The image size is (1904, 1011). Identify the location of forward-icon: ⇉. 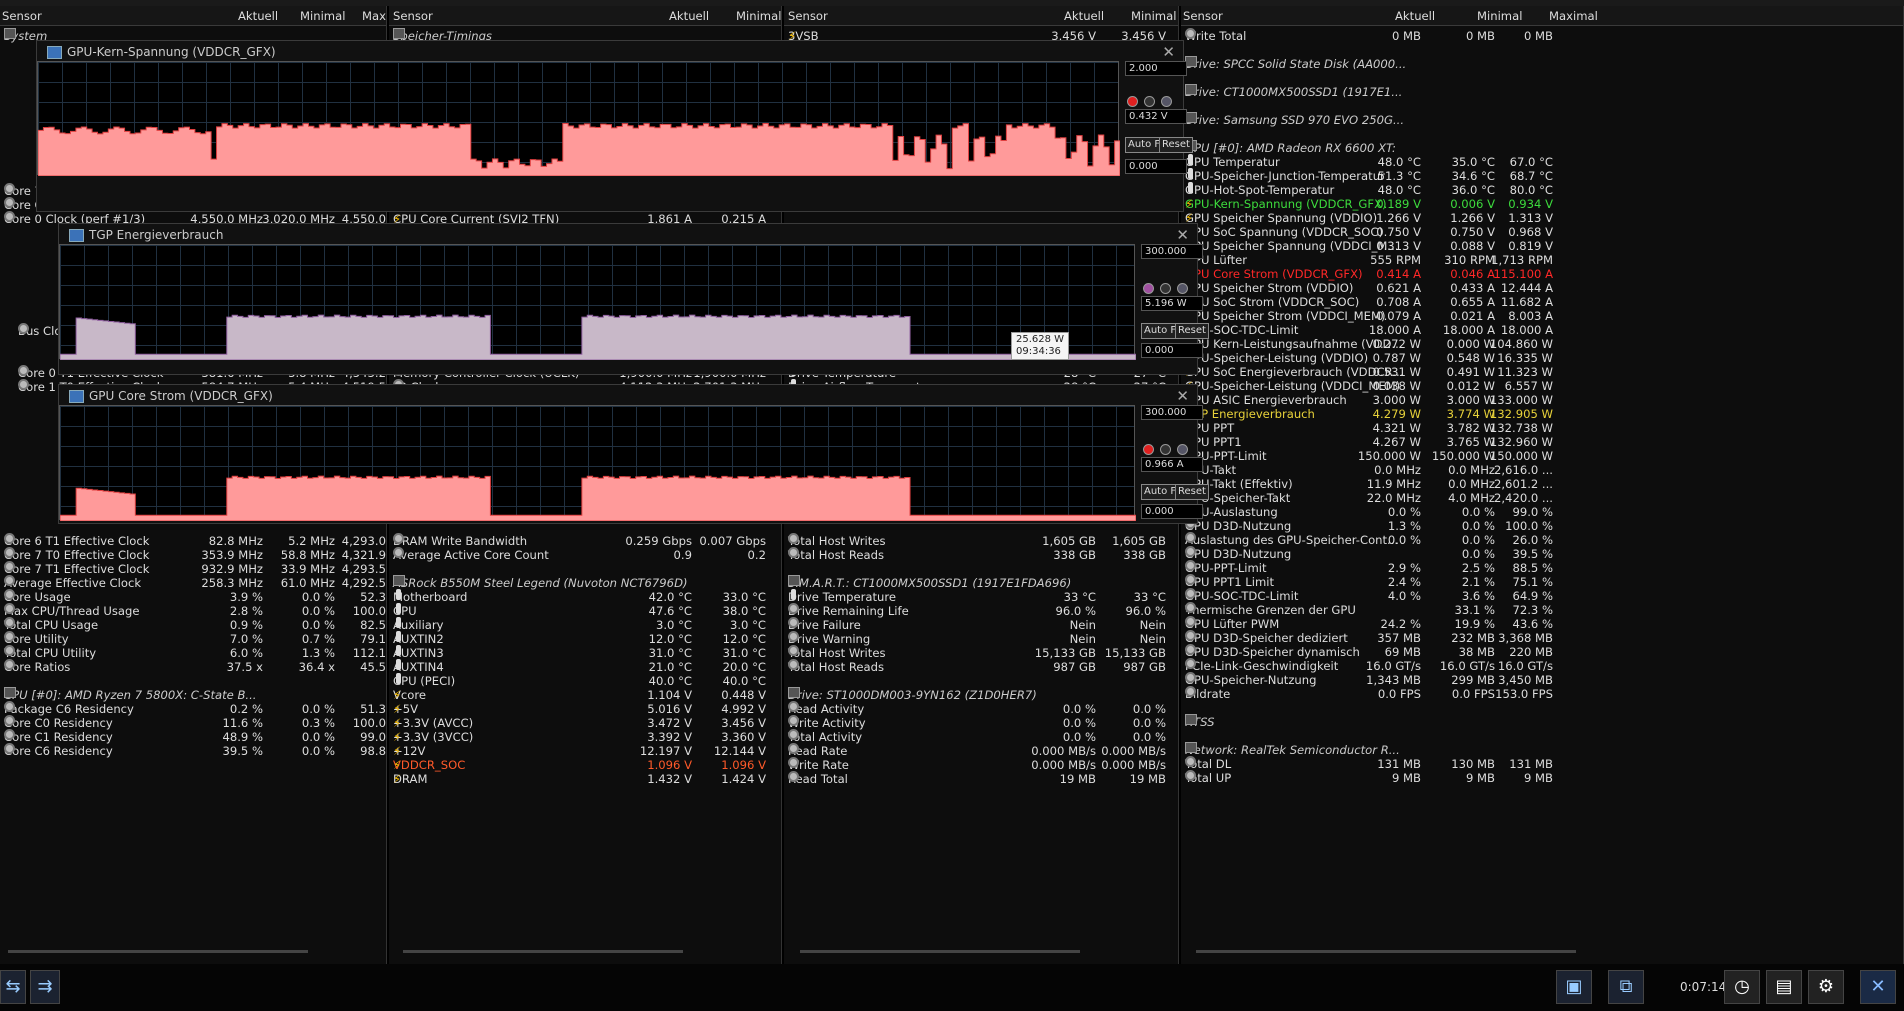
(45, 987).